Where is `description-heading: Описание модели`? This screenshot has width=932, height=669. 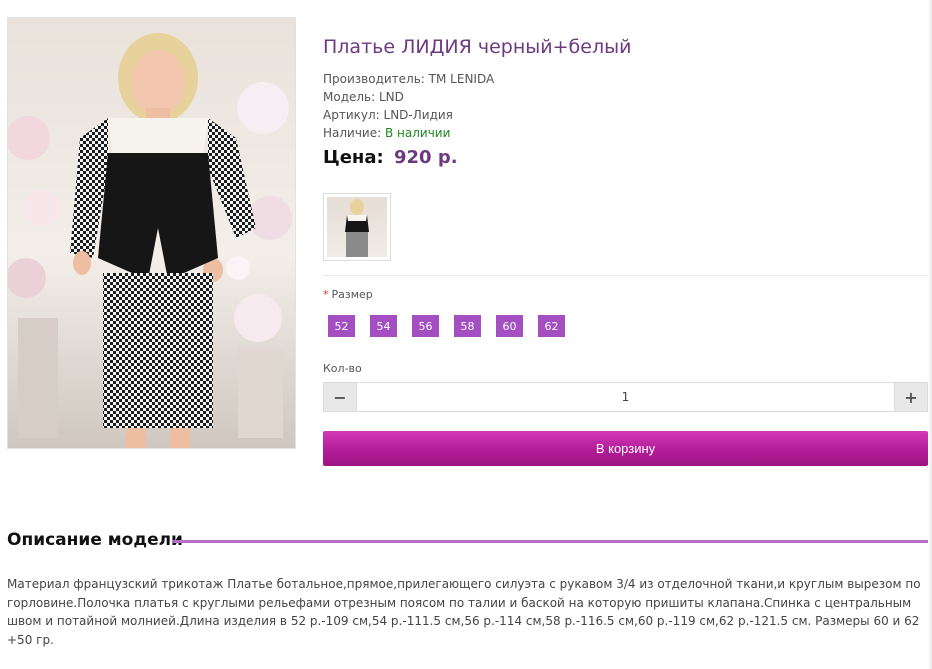 description-heading: Описание модели is located at coordinates (95, 540).